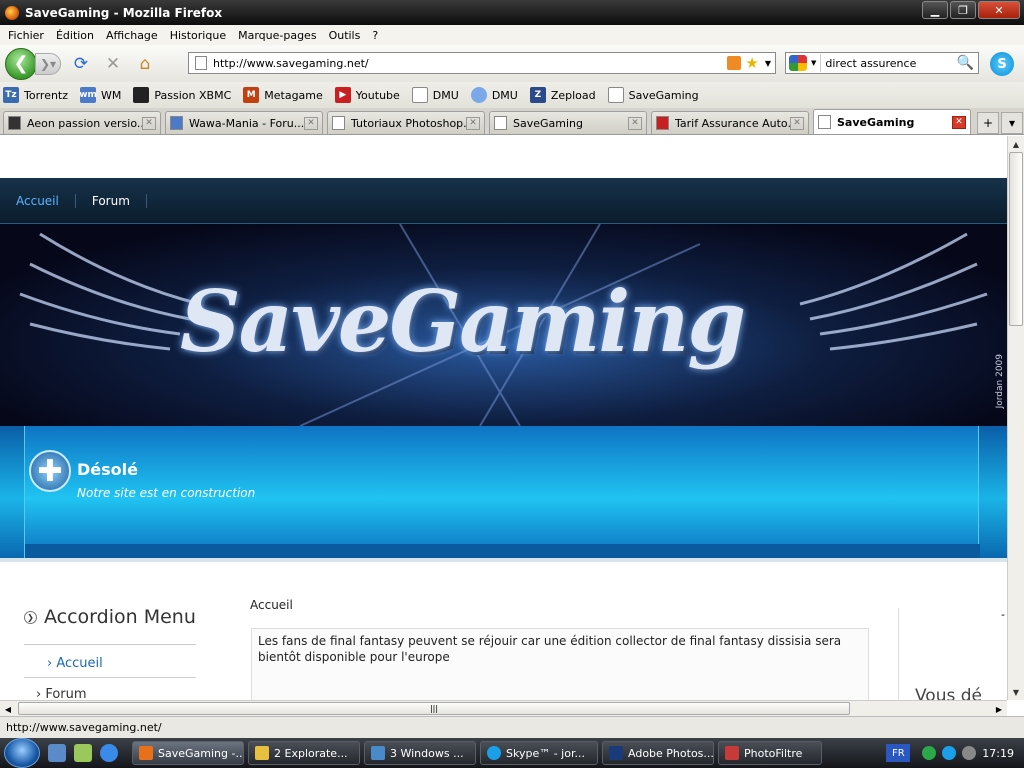  What do you see at coordinates (435, 95) in the screenshot?
I see `bookmark-dmu-1: DMU` at bounding box center [435, 95].